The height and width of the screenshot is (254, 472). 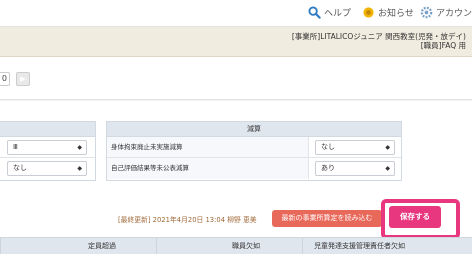 I want to click on last-updated-text: [最終更新] 2021年4月20日 13:04 柳野 恵美, so click(x=187, y=220).